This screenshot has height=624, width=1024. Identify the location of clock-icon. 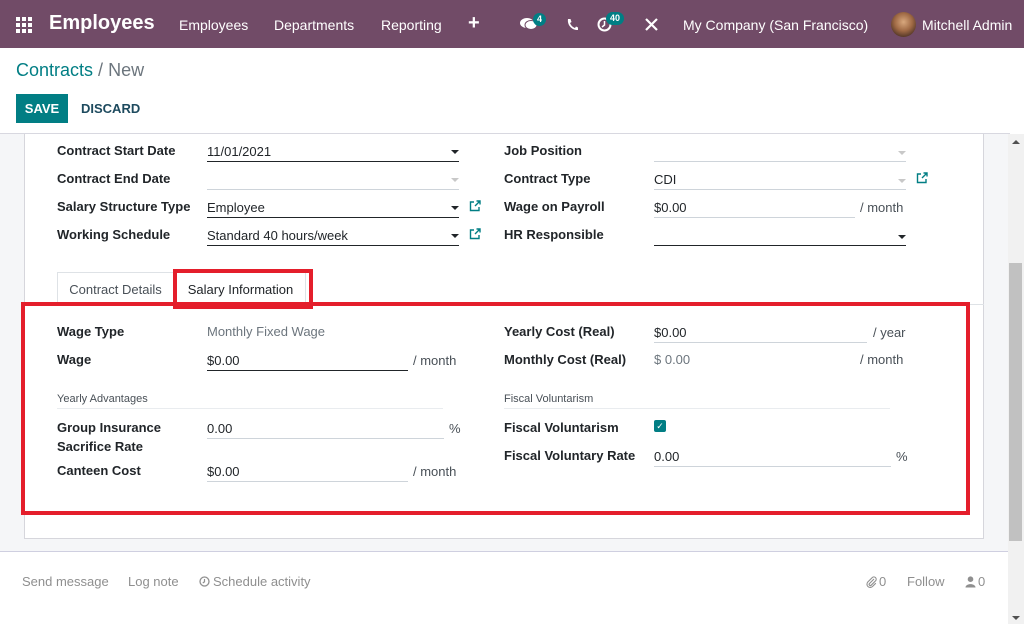
(204, 581).